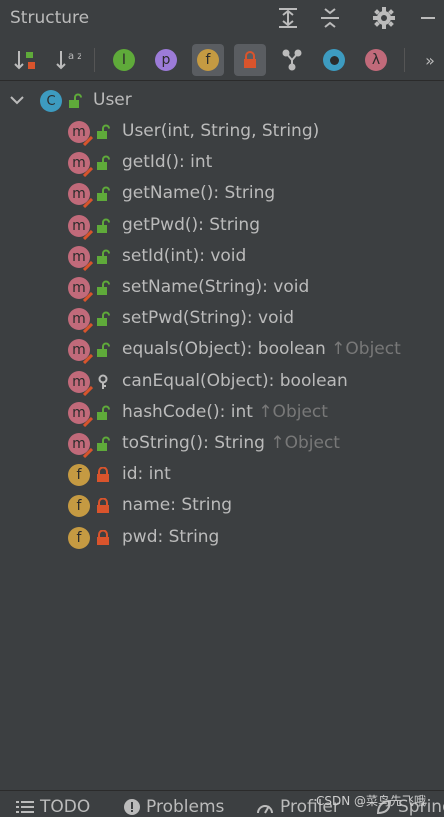 This screenshot has width=444, height=817. Describe the element at coordinates (185, 807) in the screenshot. I see `problems-tab-label: Problems` at that location.